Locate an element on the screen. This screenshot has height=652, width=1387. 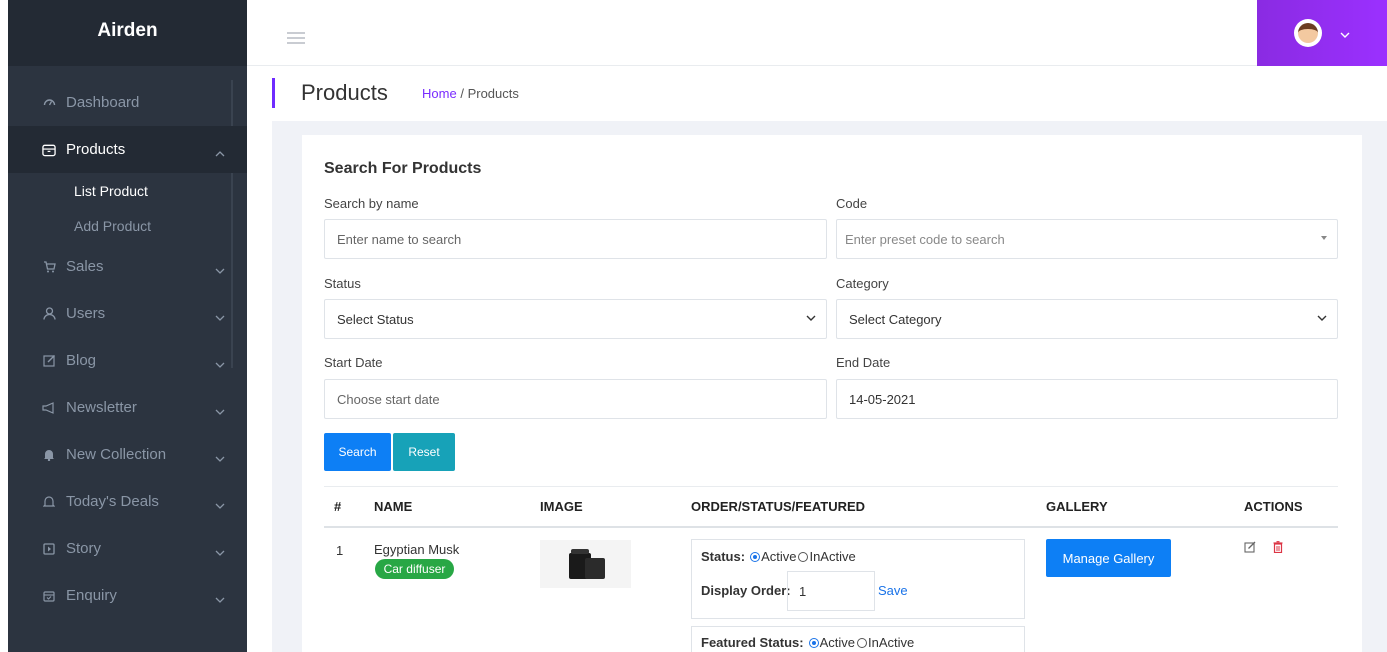
status-label: Status is located at coordinates (342, 283).